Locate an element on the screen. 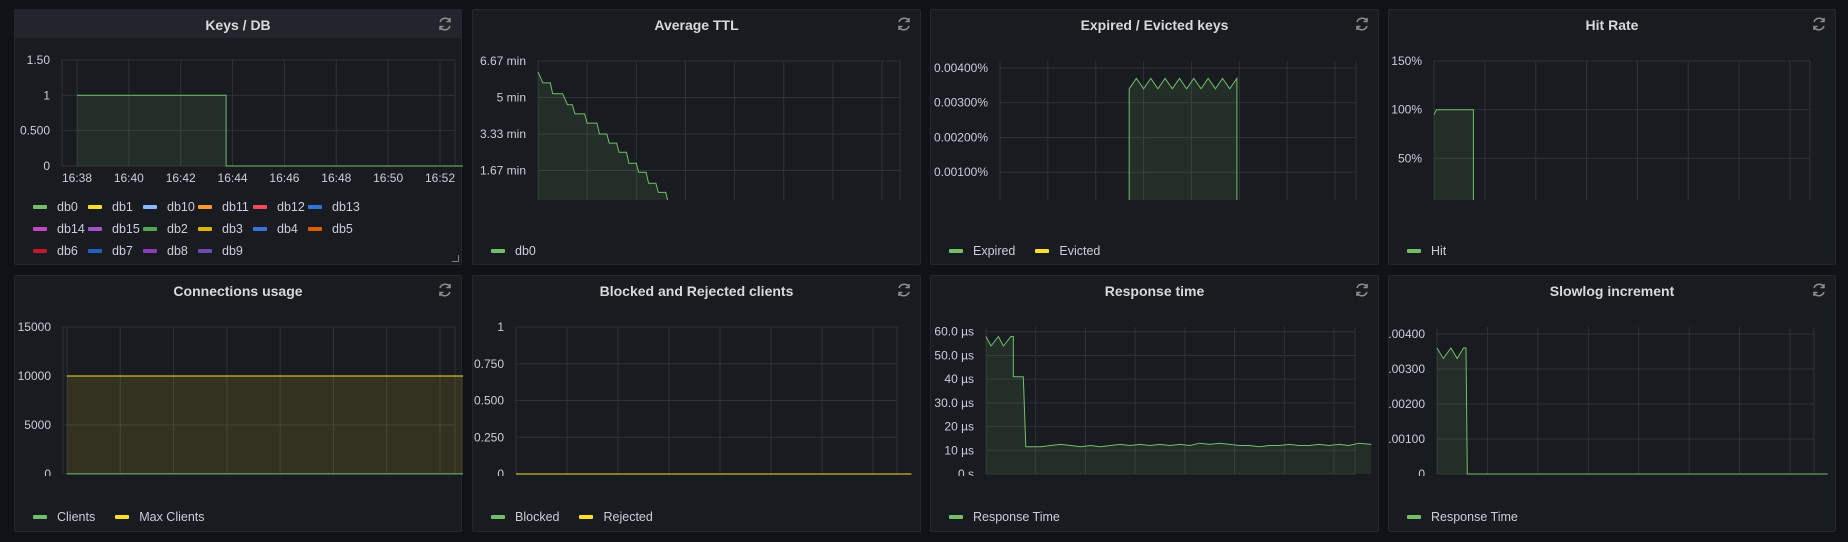 This screenshot has height=542, width=1848. y-tick-label: 60.0 µs is located at coordinates (954, 332).